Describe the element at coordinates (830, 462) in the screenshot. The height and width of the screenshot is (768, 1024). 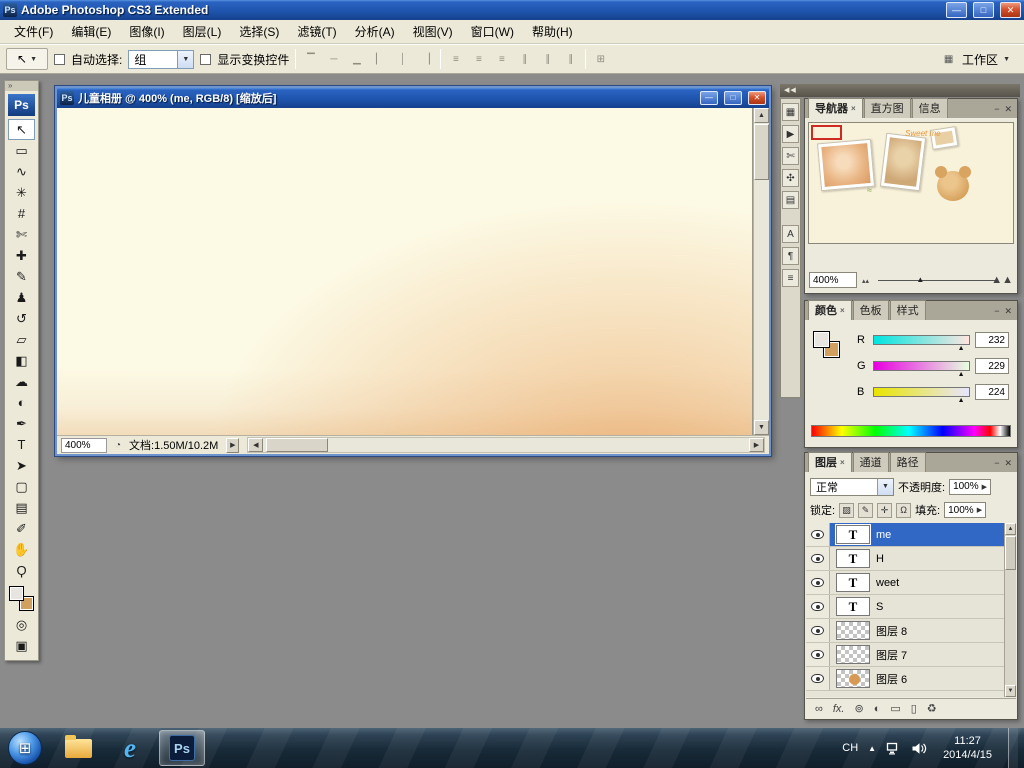
I see `tab-layers: 图层 ×` at that location.